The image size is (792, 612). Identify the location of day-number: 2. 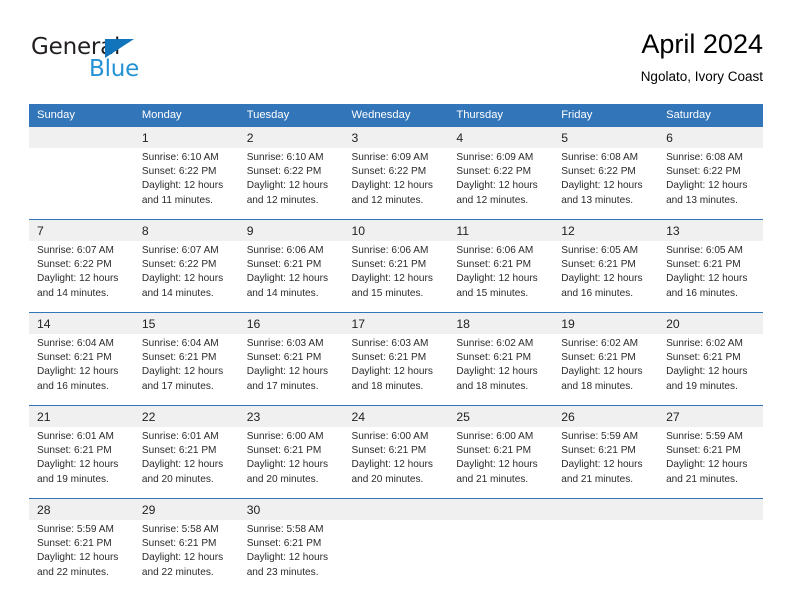
(291, 137).